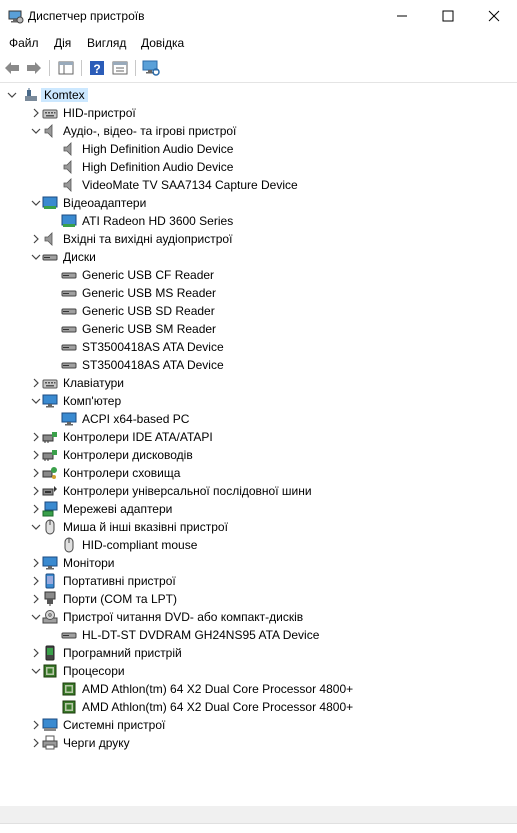 Image resolution: width=517 pixels, height=833 pixels. I want to click on tree-item: Комп'ютер, so click(258, 401).